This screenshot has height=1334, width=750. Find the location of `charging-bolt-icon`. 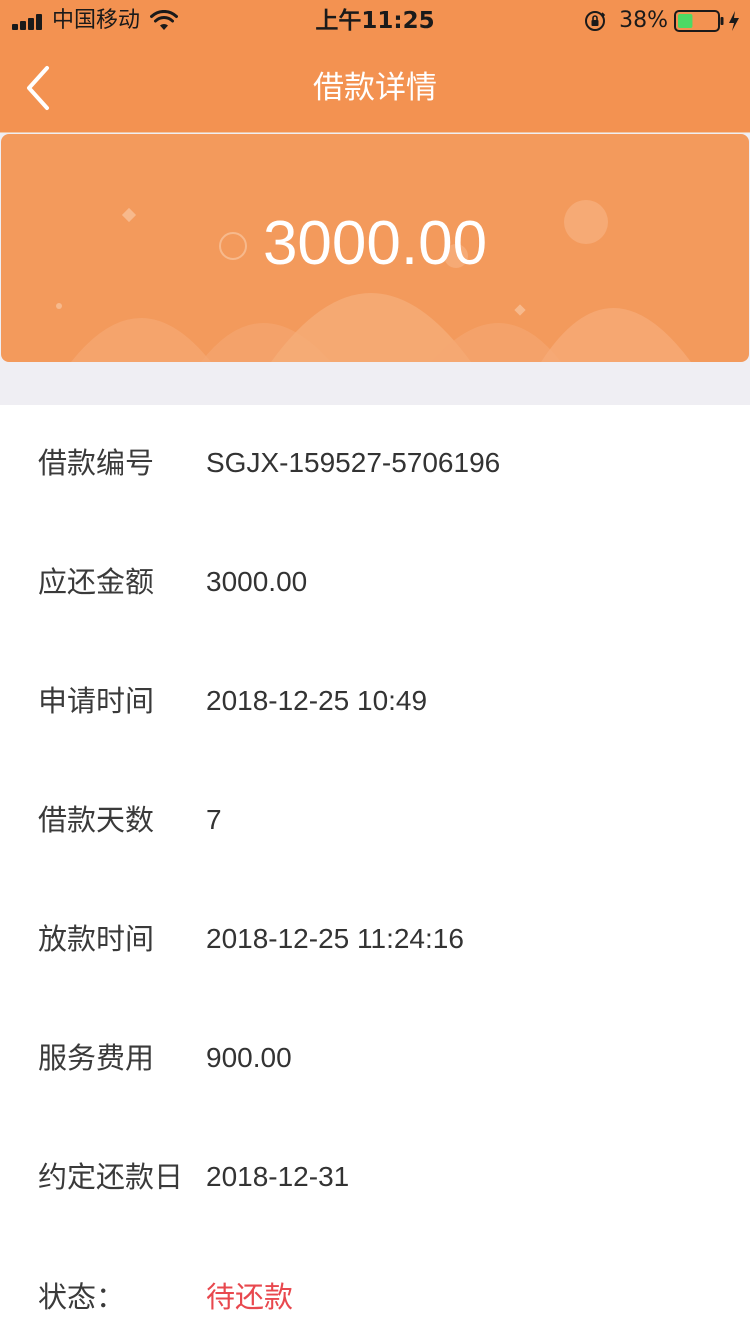

charging-bolt-icon is located at coordinates (734, 21).